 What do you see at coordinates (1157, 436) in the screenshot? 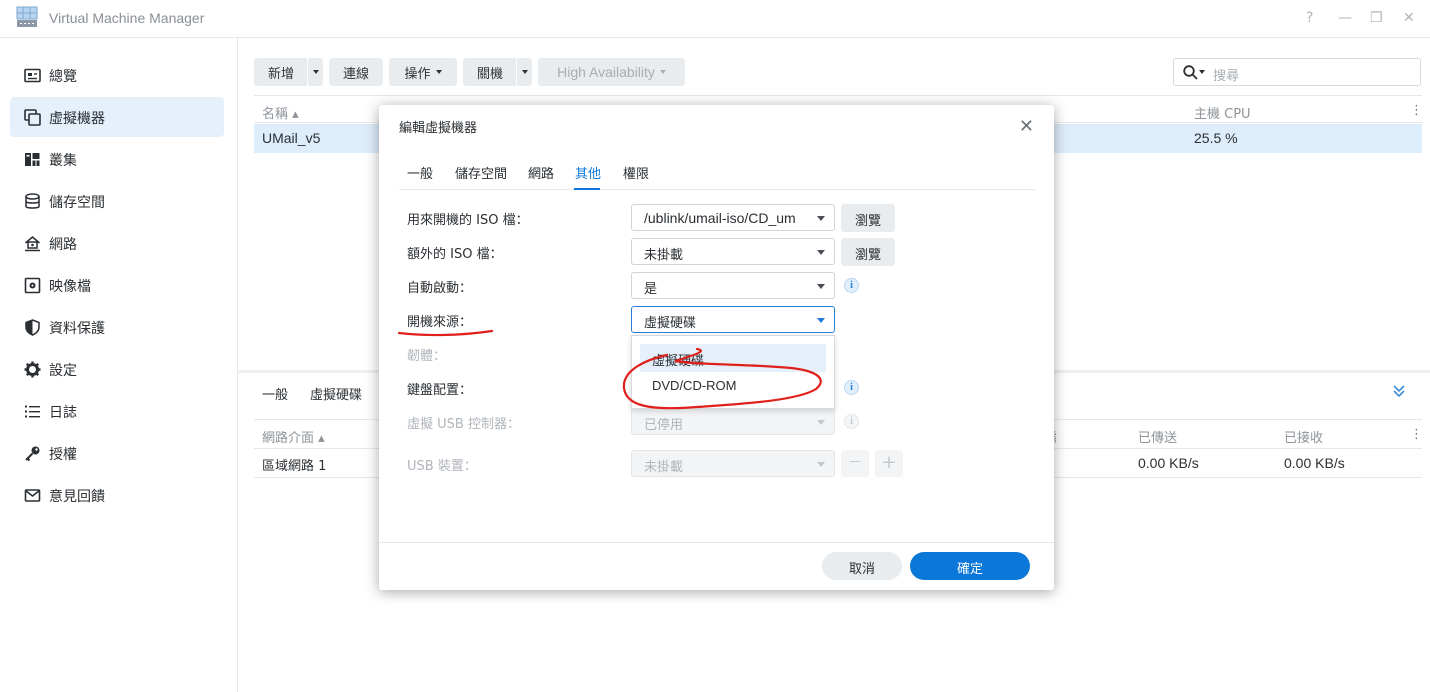
I see `column-header-sent: 已傳送` at bounding box center [1157, 436].